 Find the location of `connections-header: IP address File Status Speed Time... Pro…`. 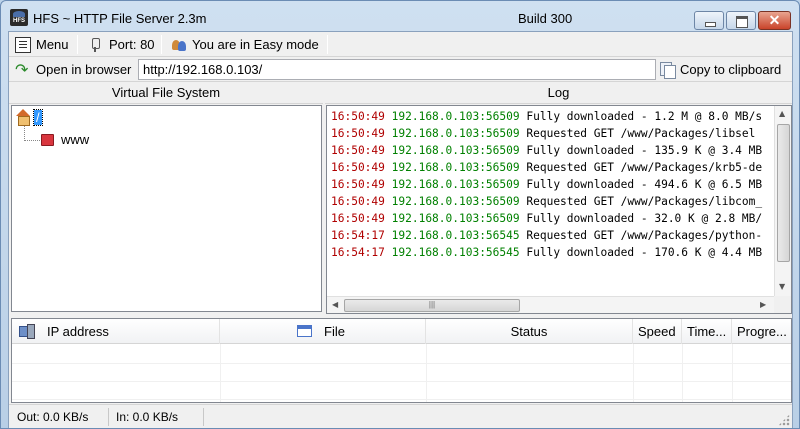

connections-header: IP address File Status Speed Time... Pro… is located at coordinates (401, 331).